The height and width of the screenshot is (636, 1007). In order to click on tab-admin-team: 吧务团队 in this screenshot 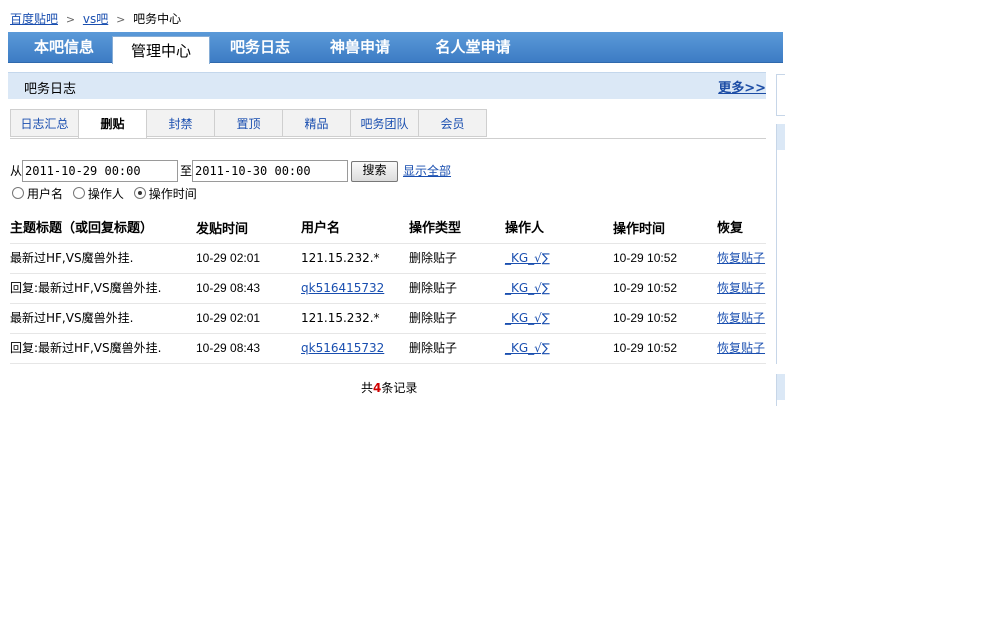, I will do `click(384, 123)`.